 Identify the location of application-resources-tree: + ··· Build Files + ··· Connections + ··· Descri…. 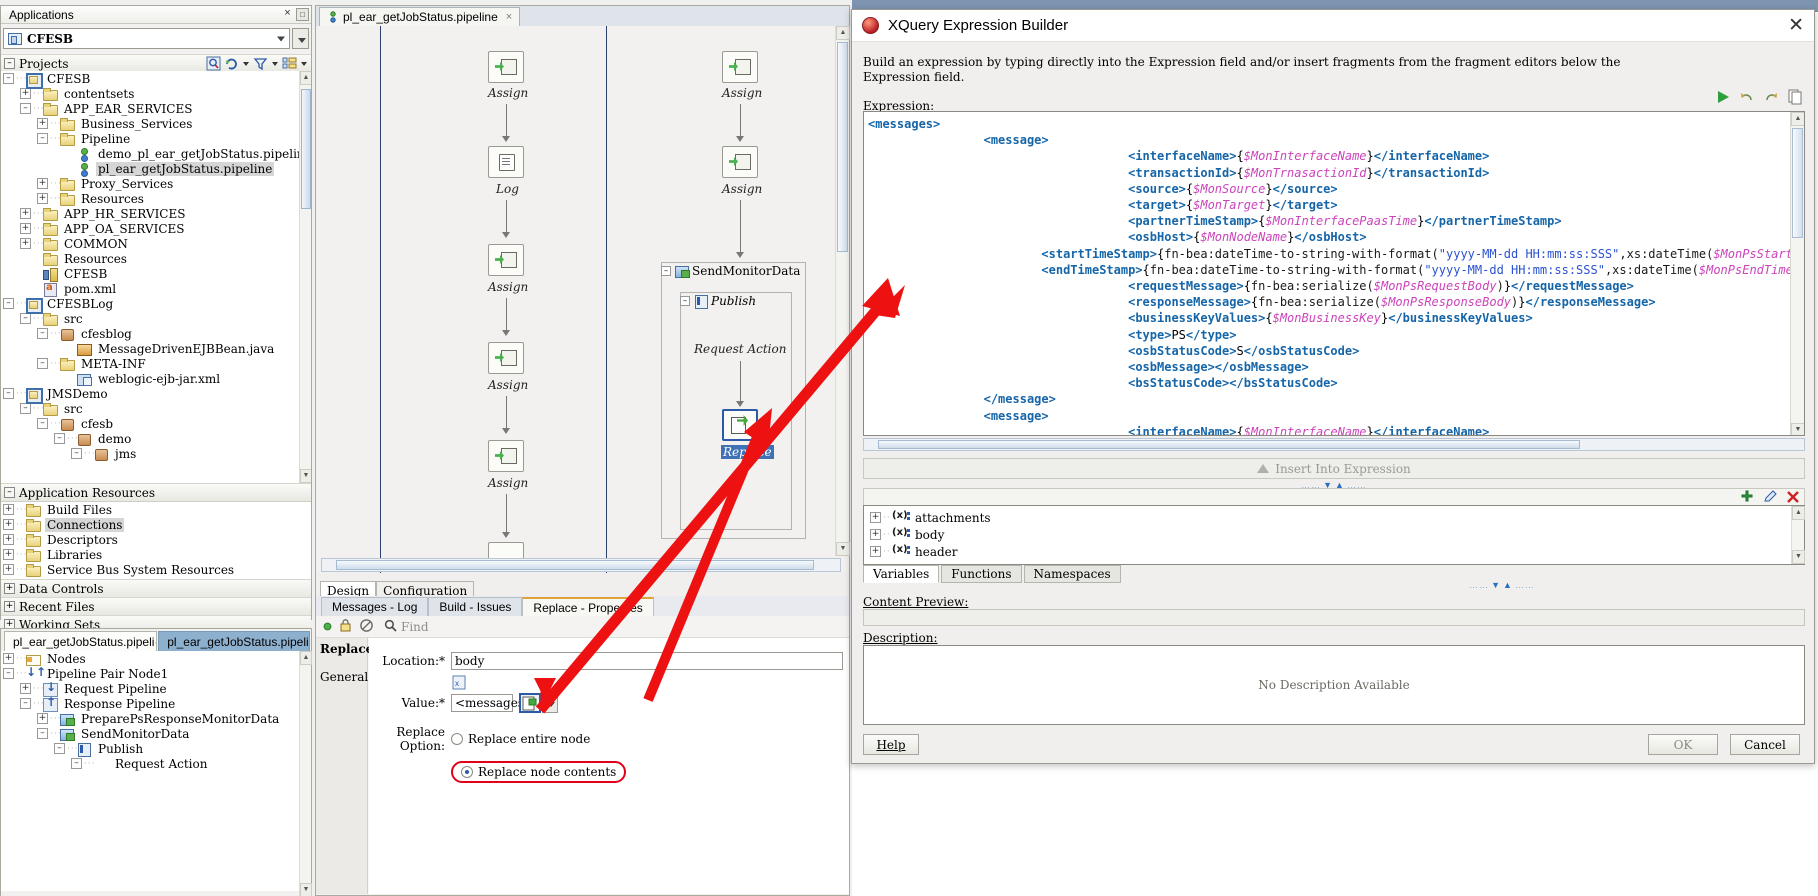
(156, 540).